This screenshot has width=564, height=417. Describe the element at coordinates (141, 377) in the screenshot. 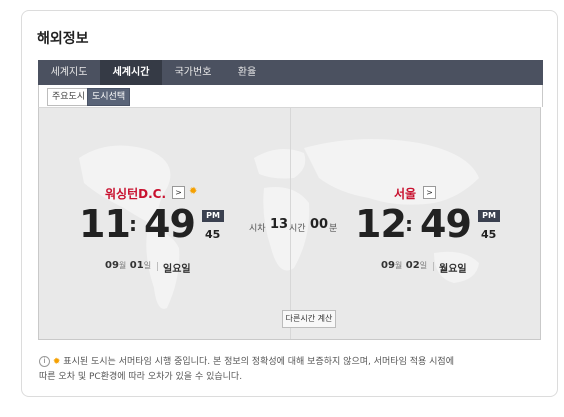

I see `notice-line-2: 따른 오차 및 PC환경에 따라 오차가 있을 수 있습니다.` at that location.